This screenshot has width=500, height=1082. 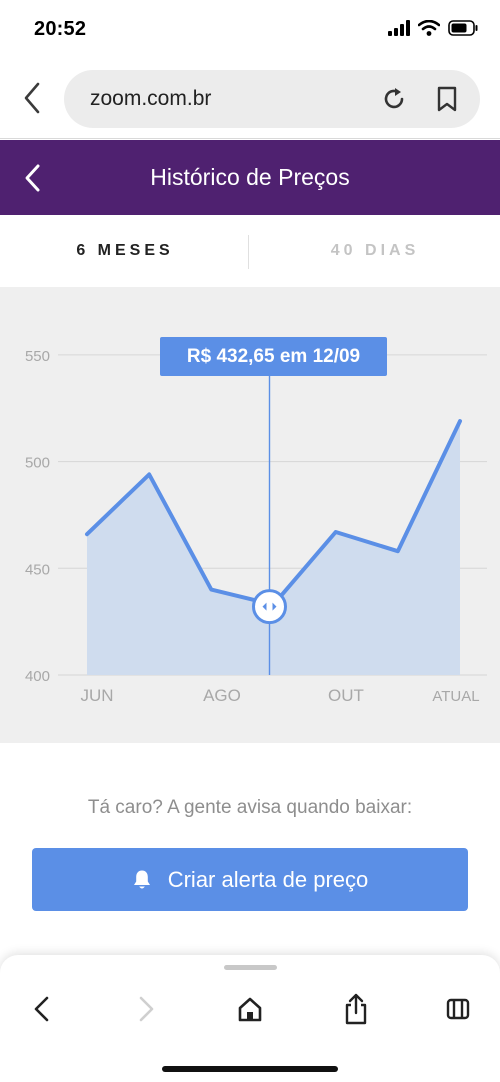 I want to click on period-tabs: 6 MESES 40 DIAS, so click(x=250, y=251).